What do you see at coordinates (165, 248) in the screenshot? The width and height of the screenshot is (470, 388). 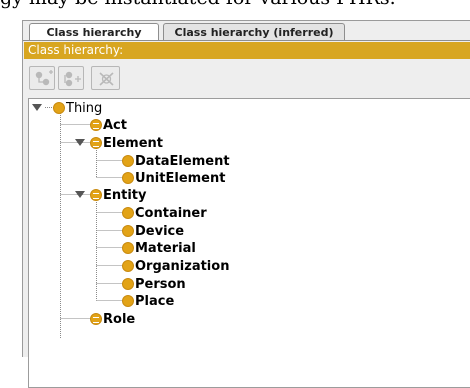 I see `tree-node-label: Material` at bounding box center [165, 248].